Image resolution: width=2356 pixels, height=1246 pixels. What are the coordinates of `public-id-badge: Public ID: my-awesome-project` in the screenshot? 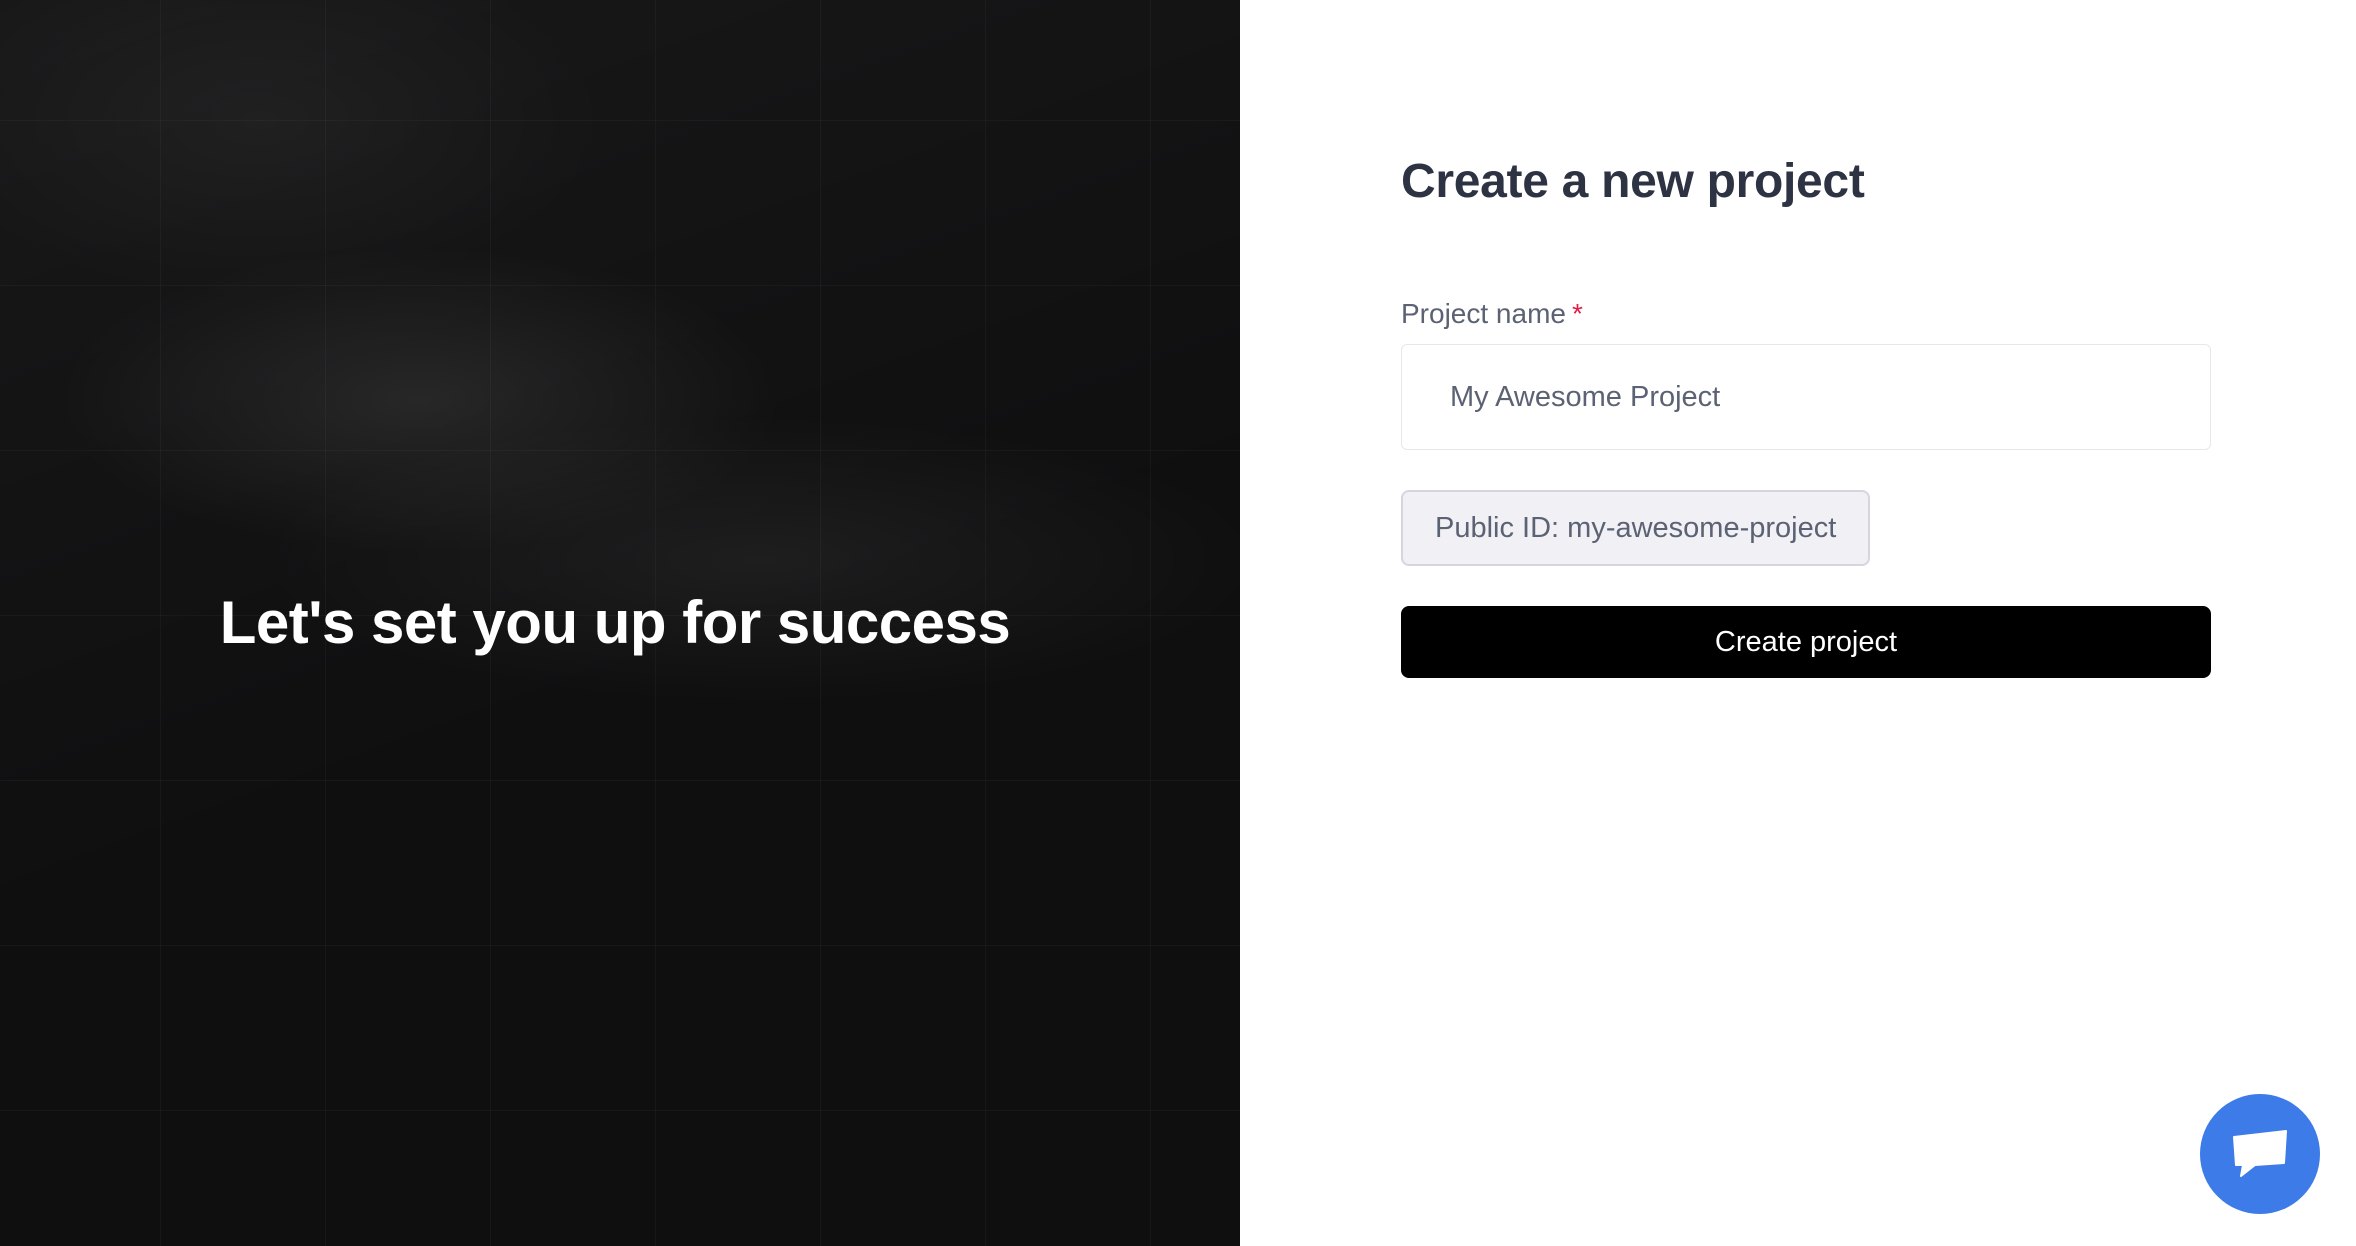 It's located at (1636, 528).